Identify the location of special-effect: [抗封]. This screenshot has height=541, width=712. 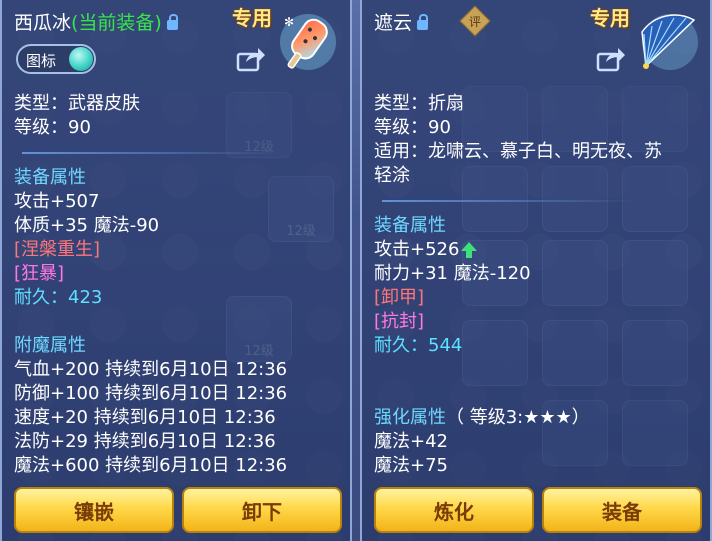
(399, 321).